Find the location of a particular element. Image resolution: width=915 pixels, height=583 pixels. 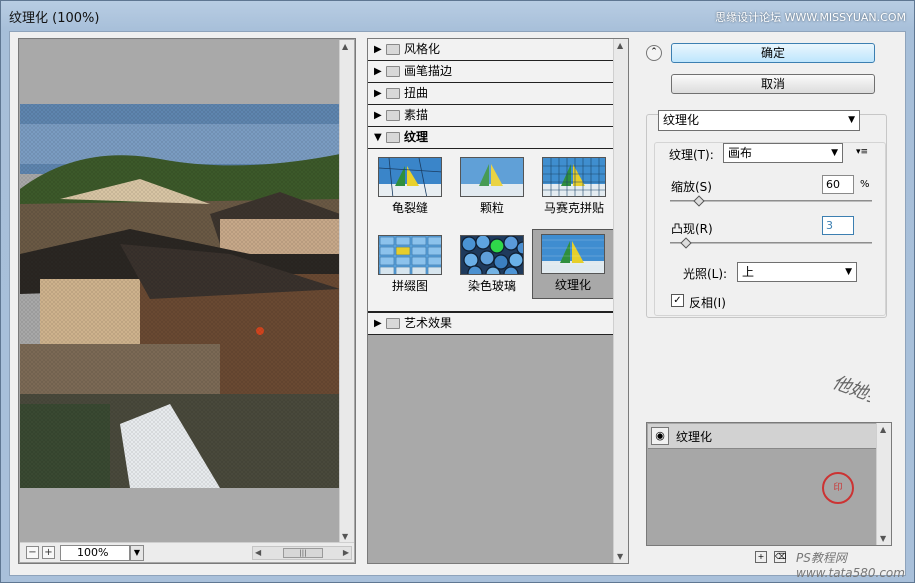

new-effect-layer-icon: + is located at coordinates (761, 557).